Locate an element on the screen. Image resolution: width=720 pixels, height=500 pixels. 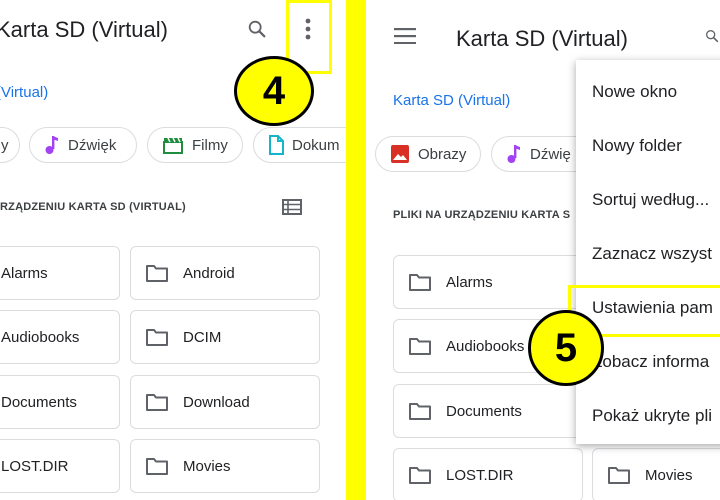
folder-item: DCIM is located at coordinates (225, 337).